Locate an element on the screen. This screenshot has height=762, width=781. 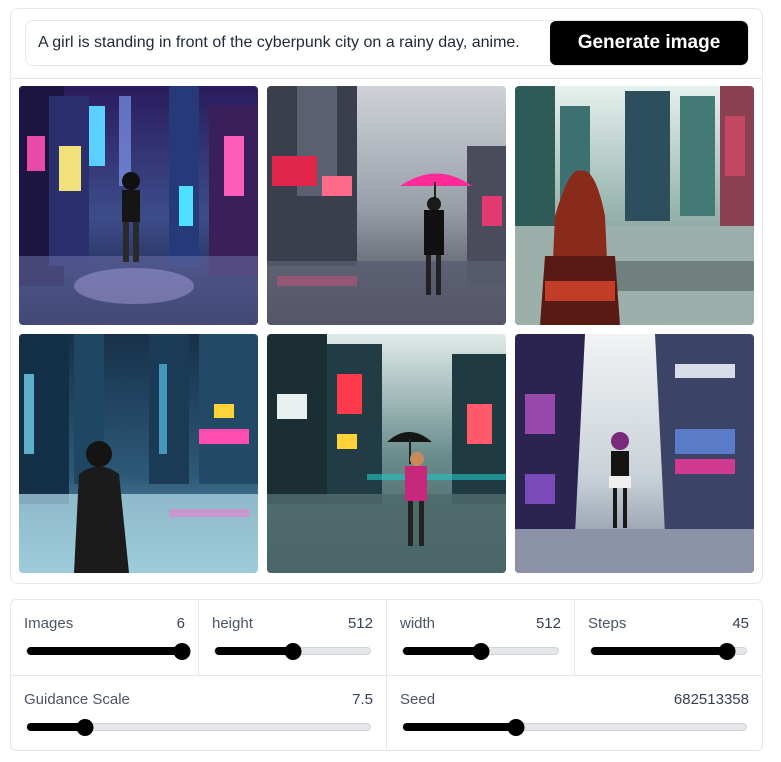
width-slider-cell: width 512 is located at coordinates (480, 637).